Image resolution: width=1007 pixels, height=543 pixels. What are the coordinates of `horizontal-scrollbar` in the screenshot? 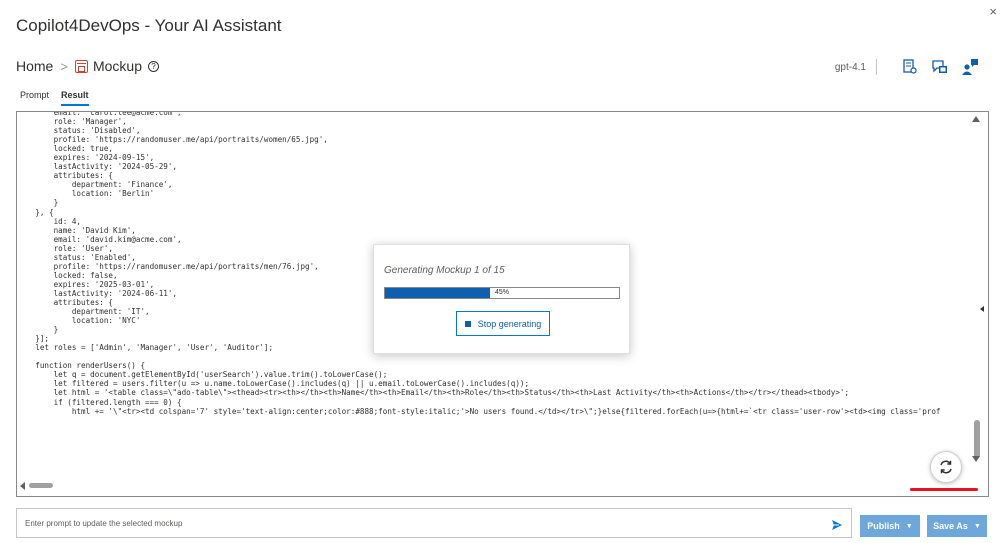 It's located at (491, 486).